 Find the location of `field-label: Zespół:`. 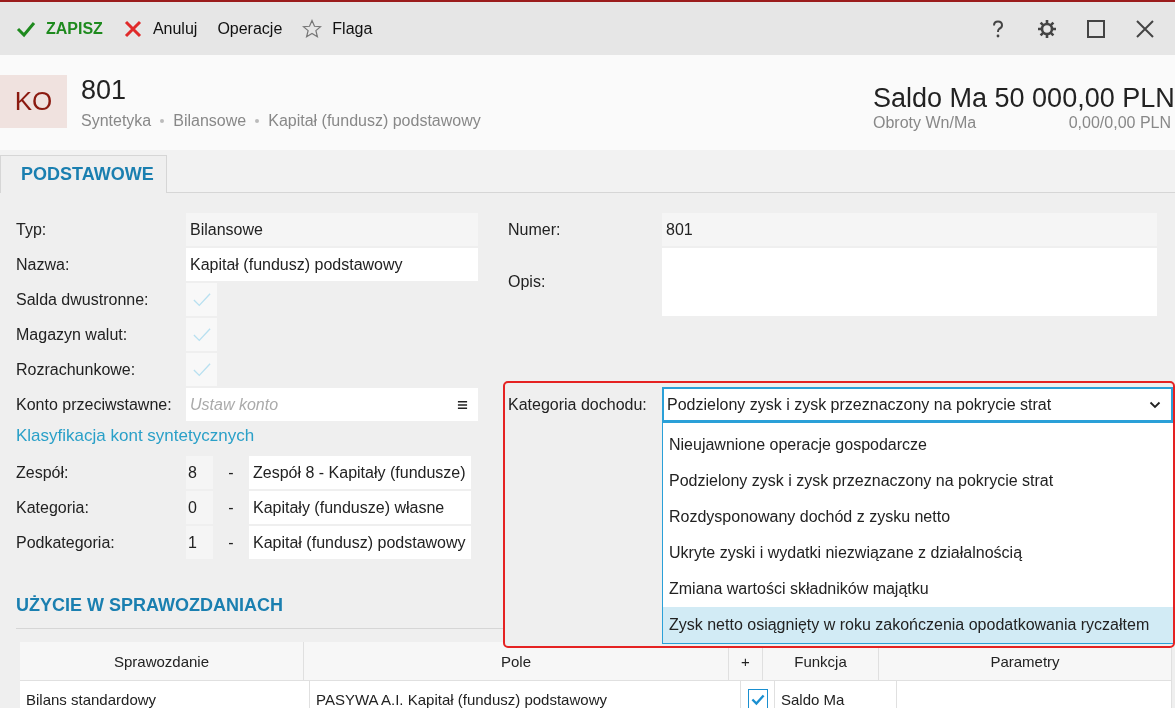

field-label: Zespół: is located at coordinates (43, 472).